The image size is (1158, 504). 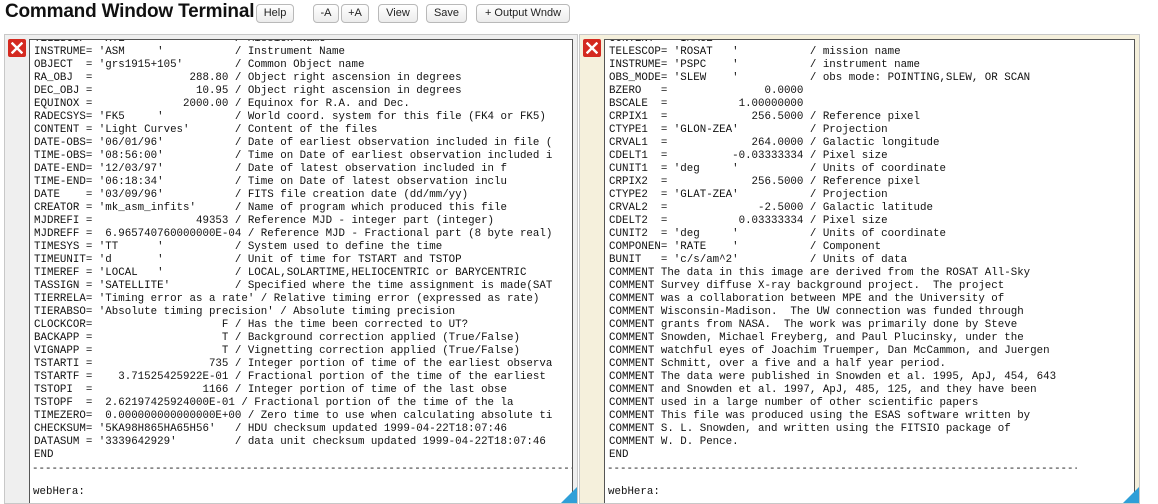 What do you see at coordinates (446, 13) in the screenshot?
I see `save-button: Save` at bounding box center [446, 13].